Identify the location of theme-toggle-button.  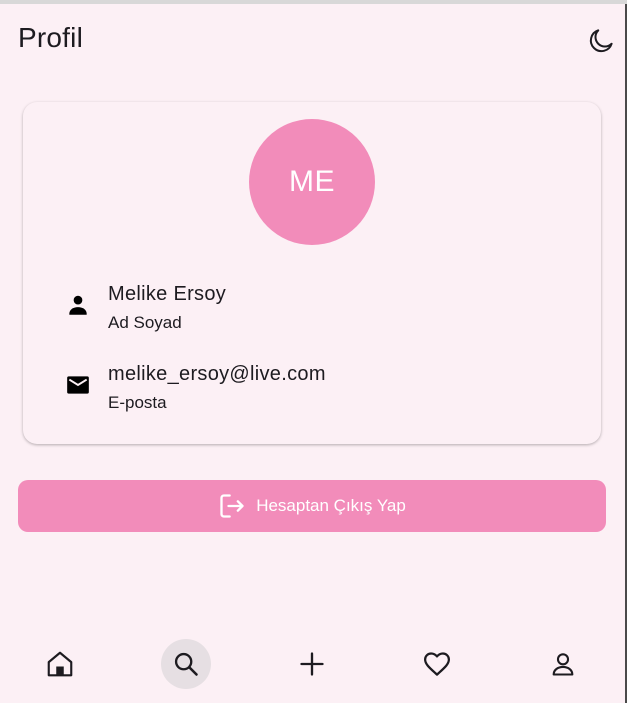
(601, 41).